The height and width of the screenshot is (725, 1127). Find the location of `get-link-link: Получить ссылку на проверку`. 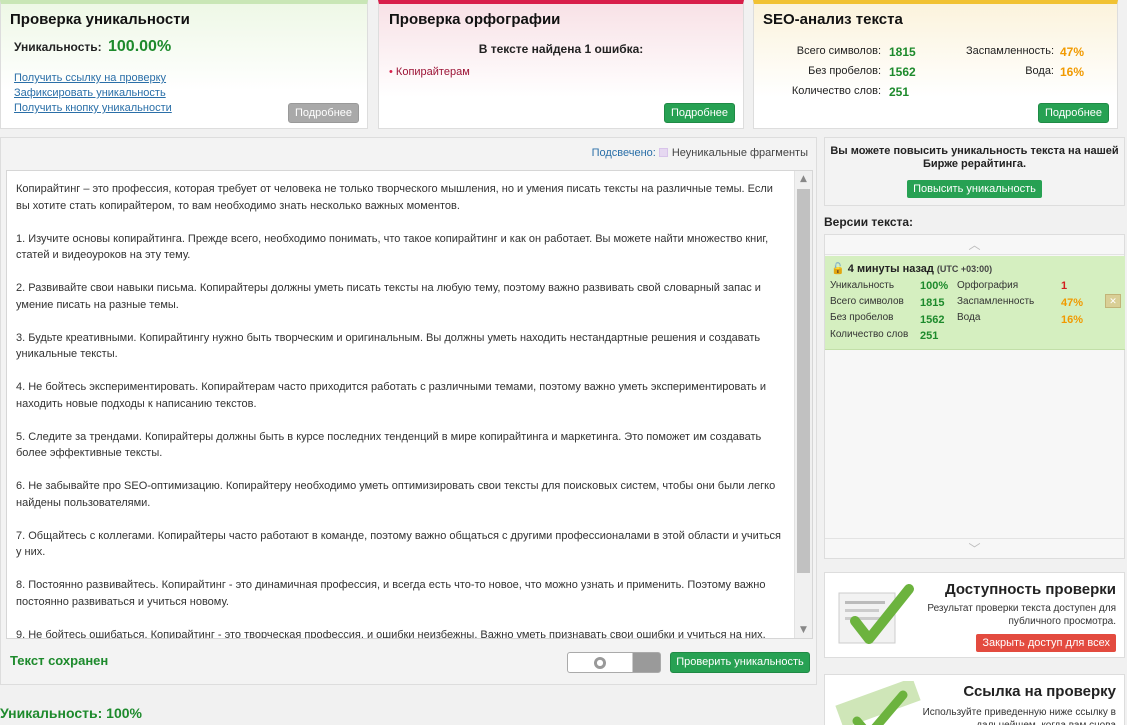

get-link-link: Получить ссылку на проверку is located at coordinates (93, 78).